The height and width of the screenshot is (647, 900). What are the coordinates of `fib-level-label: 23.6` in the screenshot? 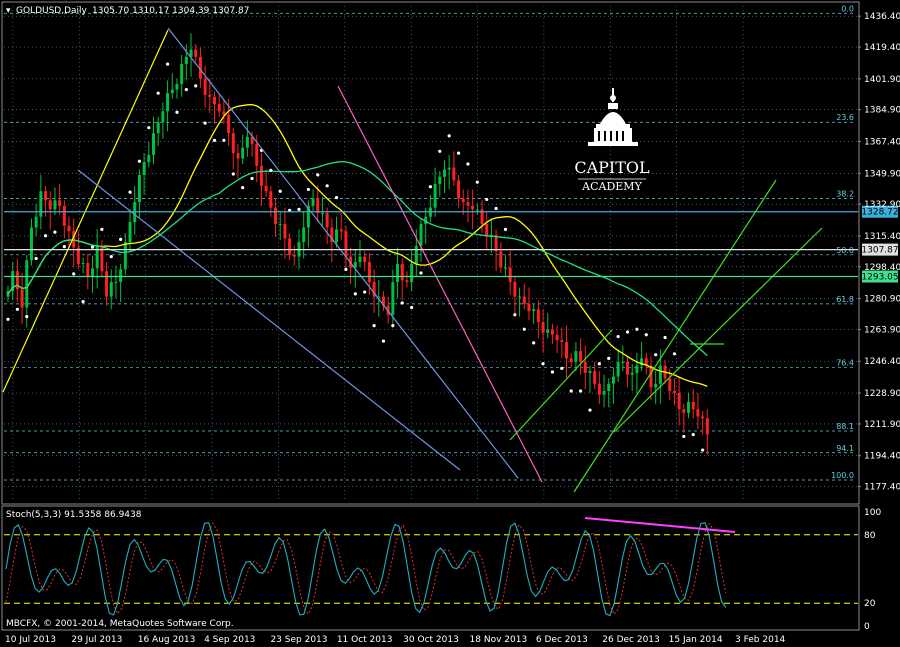 It's located at (845, 117).